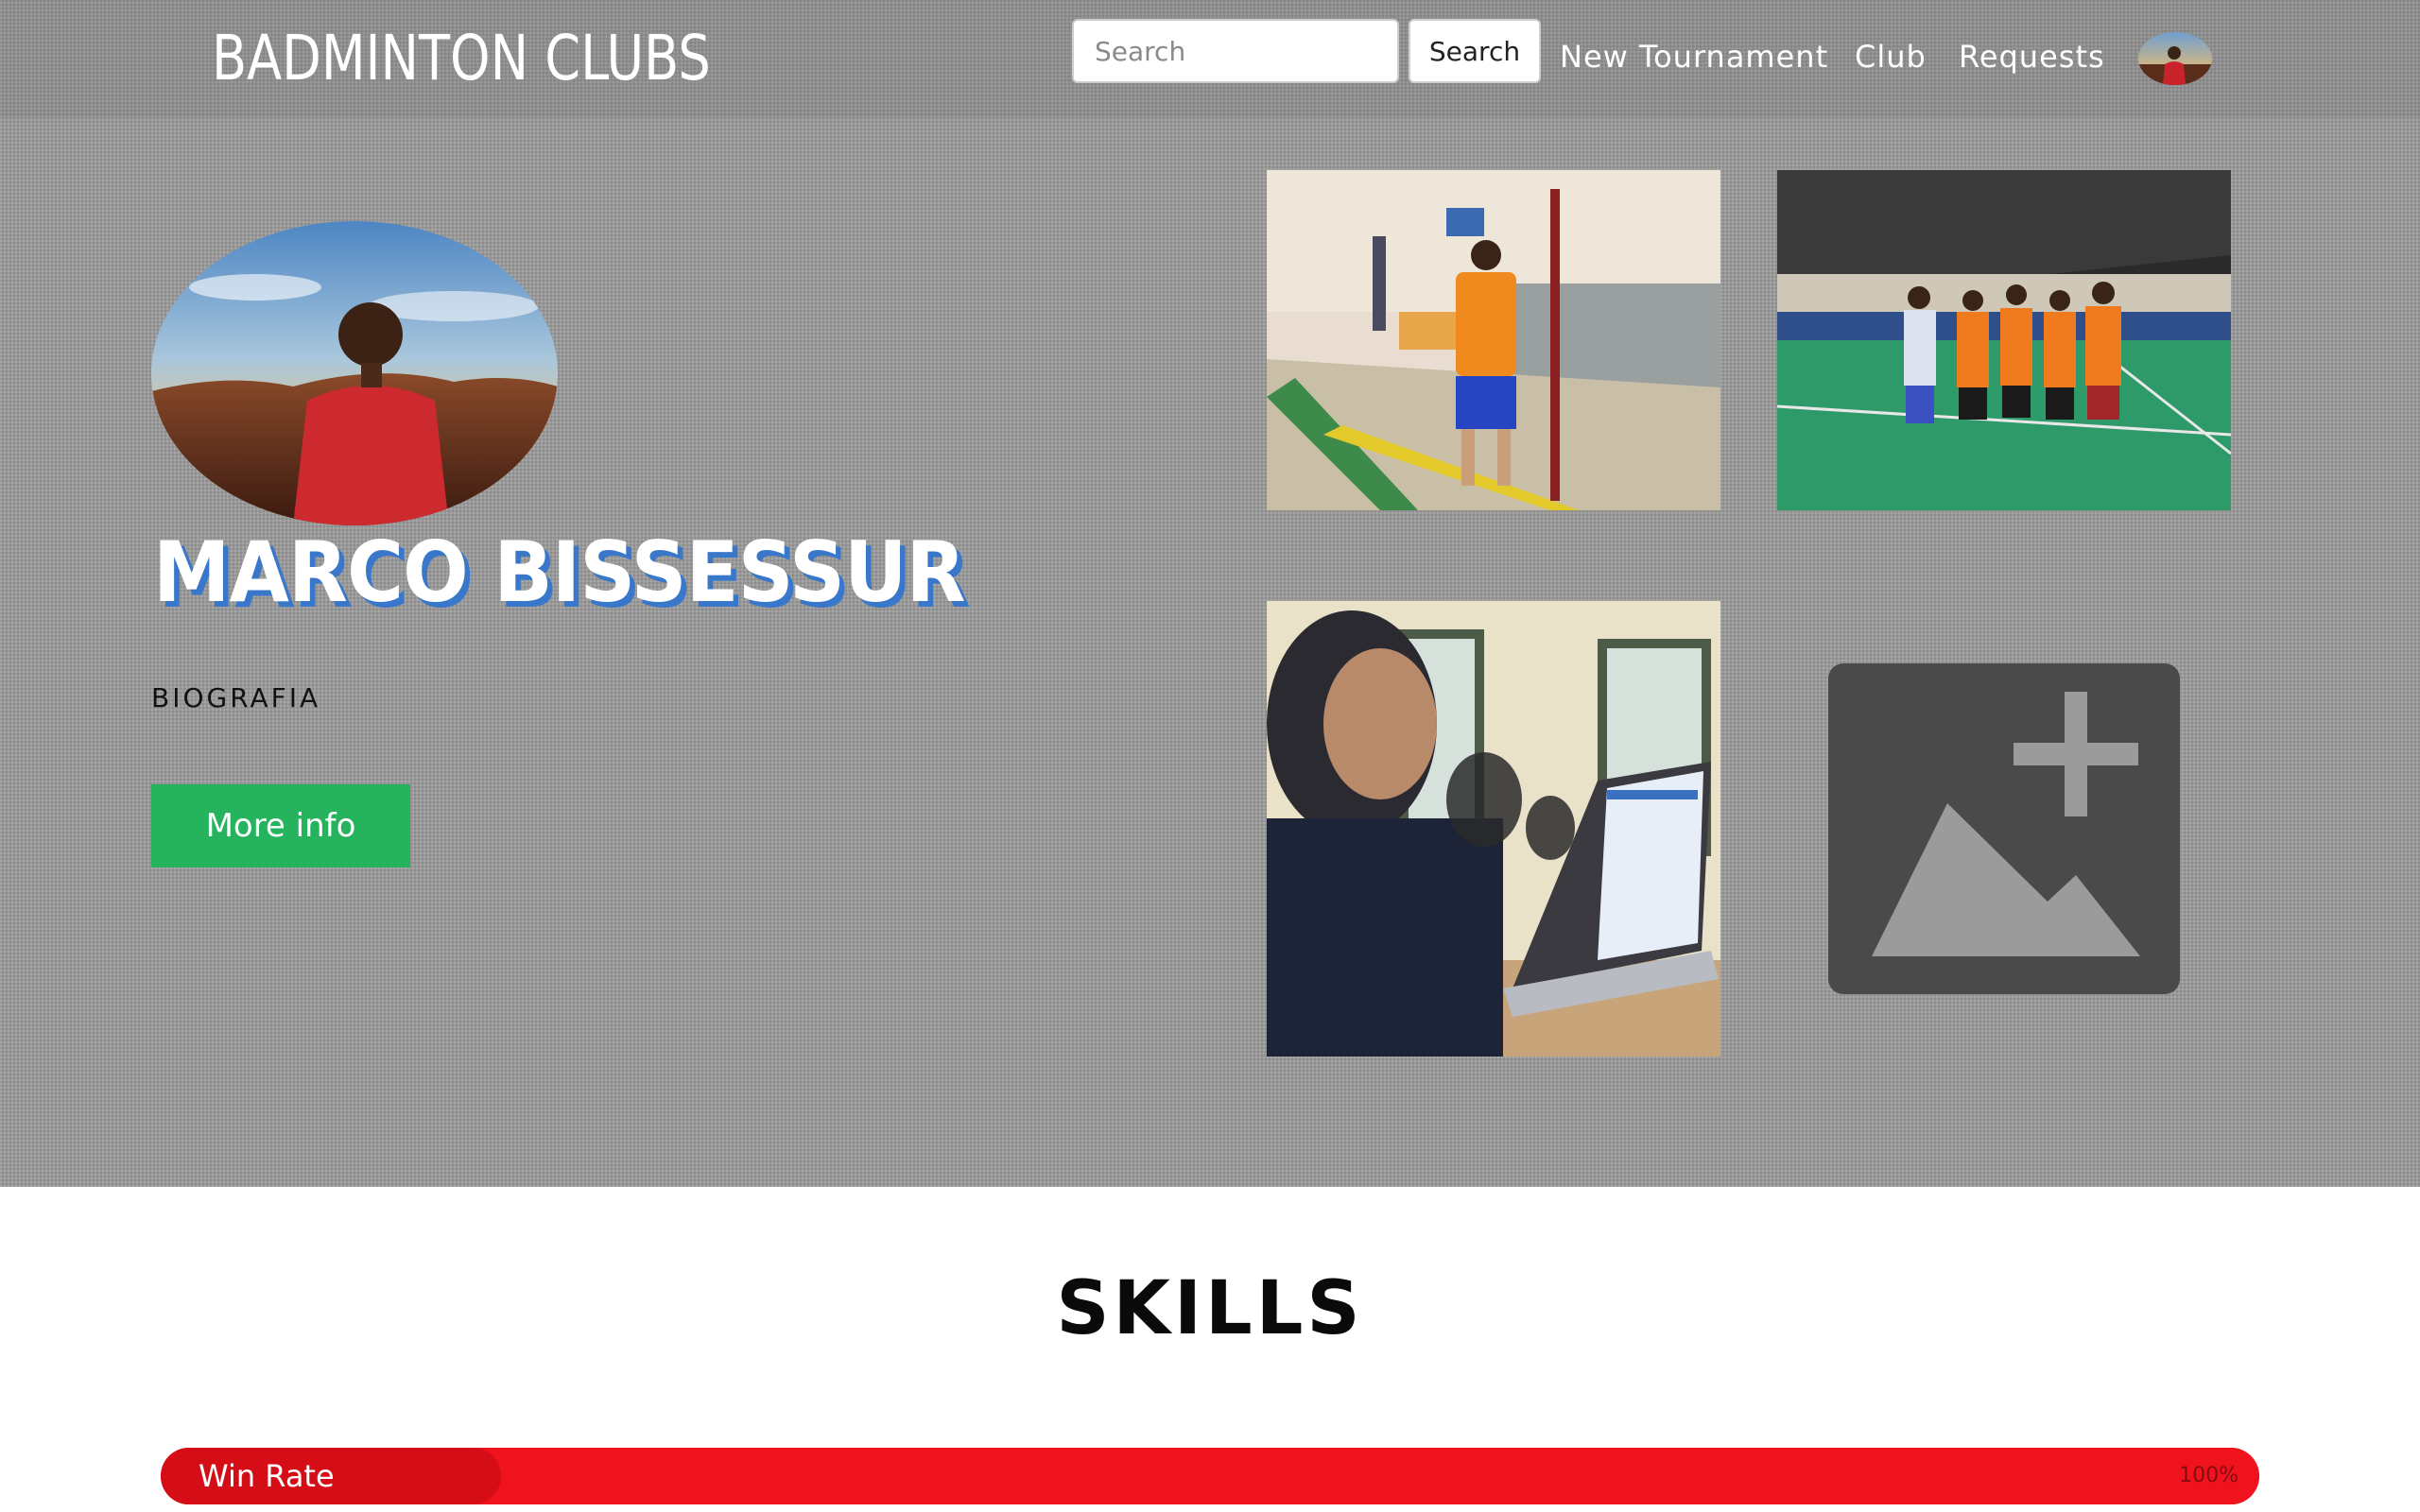  What do you see at coordinates (267, 1476) in the screenshot?
I see `skill-label: Win Rate` at bounding box center [267, 1476].